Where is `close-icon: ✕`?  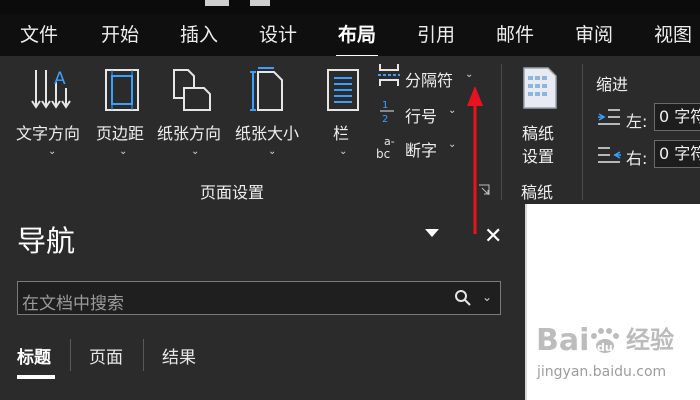 close-icon: ✕ is located at coordinates (493, 236).